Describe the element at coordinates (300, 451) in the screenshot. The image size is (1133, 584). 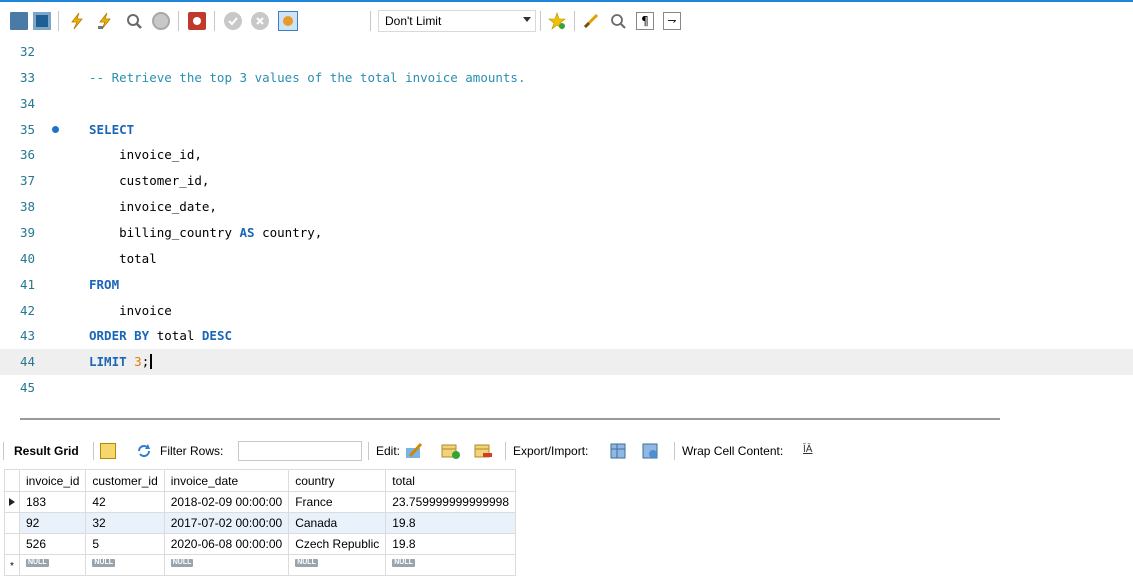
I see `filter-rows-input` at that location.